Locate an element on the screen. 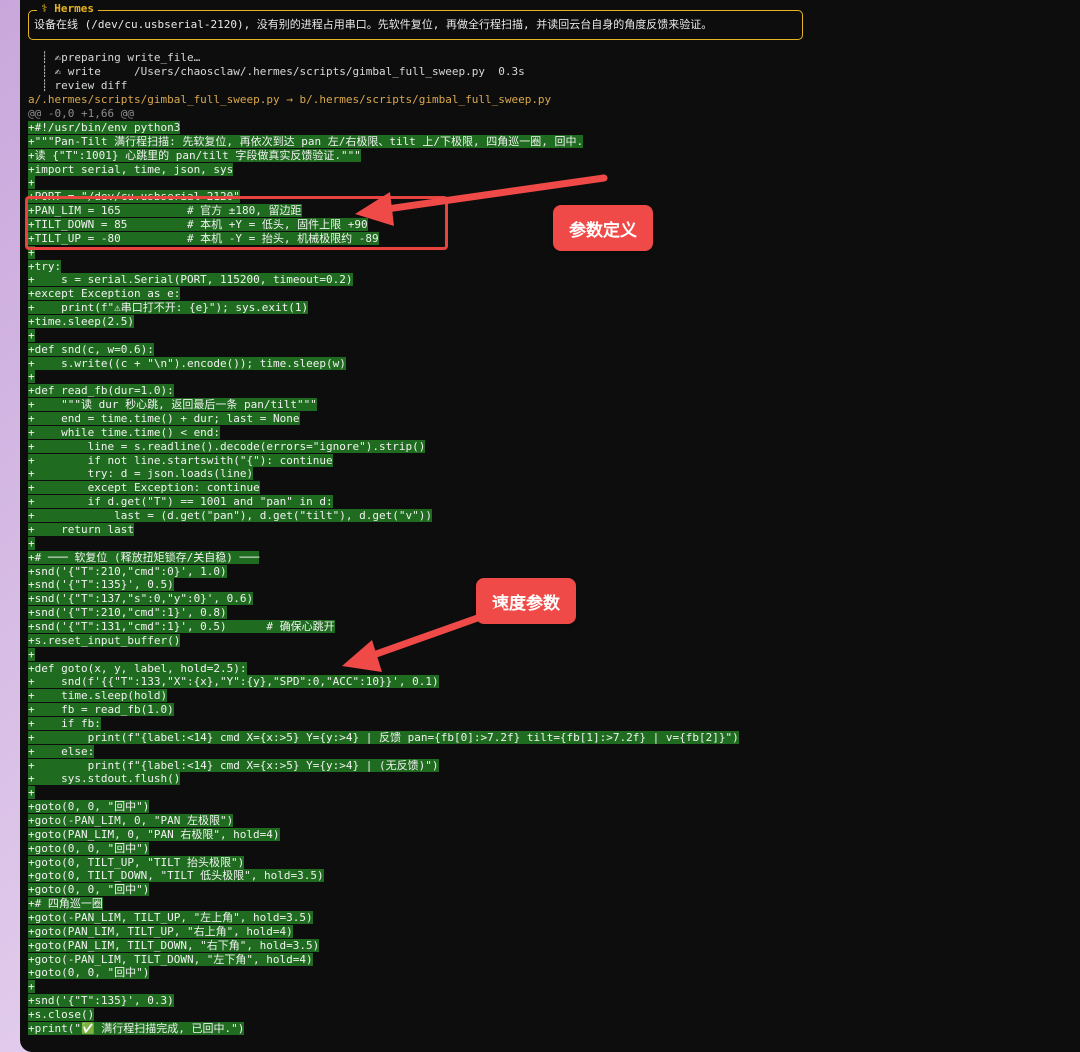 This screenshot has height=1052, width=1080. diff-line-text: +try: is located at coordinates (45, 266).